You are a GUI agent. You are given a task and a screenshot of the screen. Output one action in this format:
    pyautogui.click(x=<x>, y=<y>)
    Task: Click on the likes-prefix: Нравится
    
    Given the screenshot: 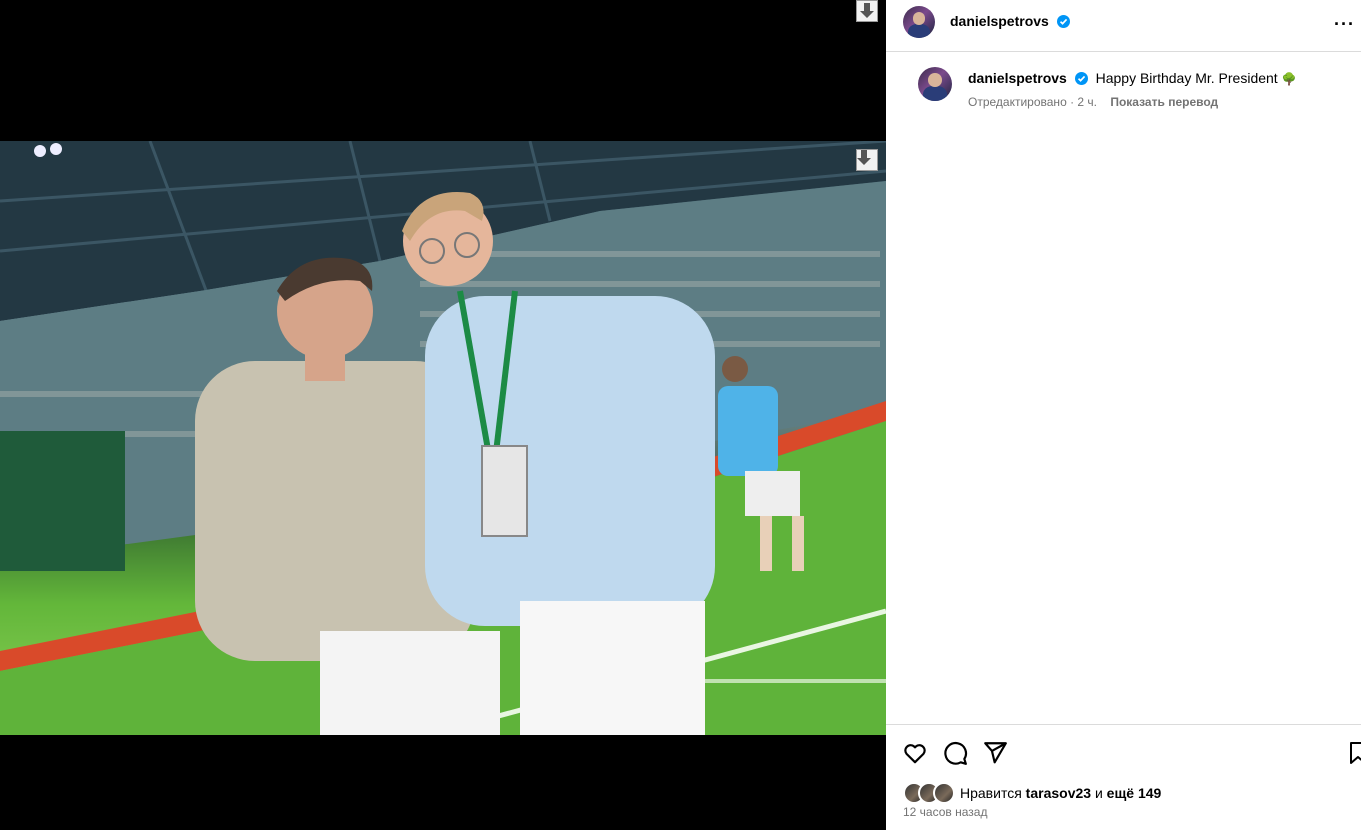 What is the action you would take?
    pyautogui.click(x=991, y=793)
    